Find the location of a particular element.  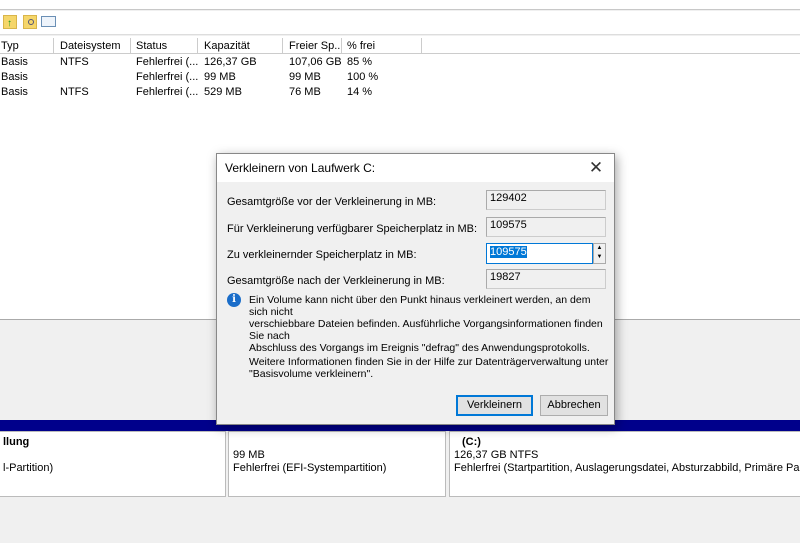

folder-up-icon: ↑ is located at coordinates (10, 22).